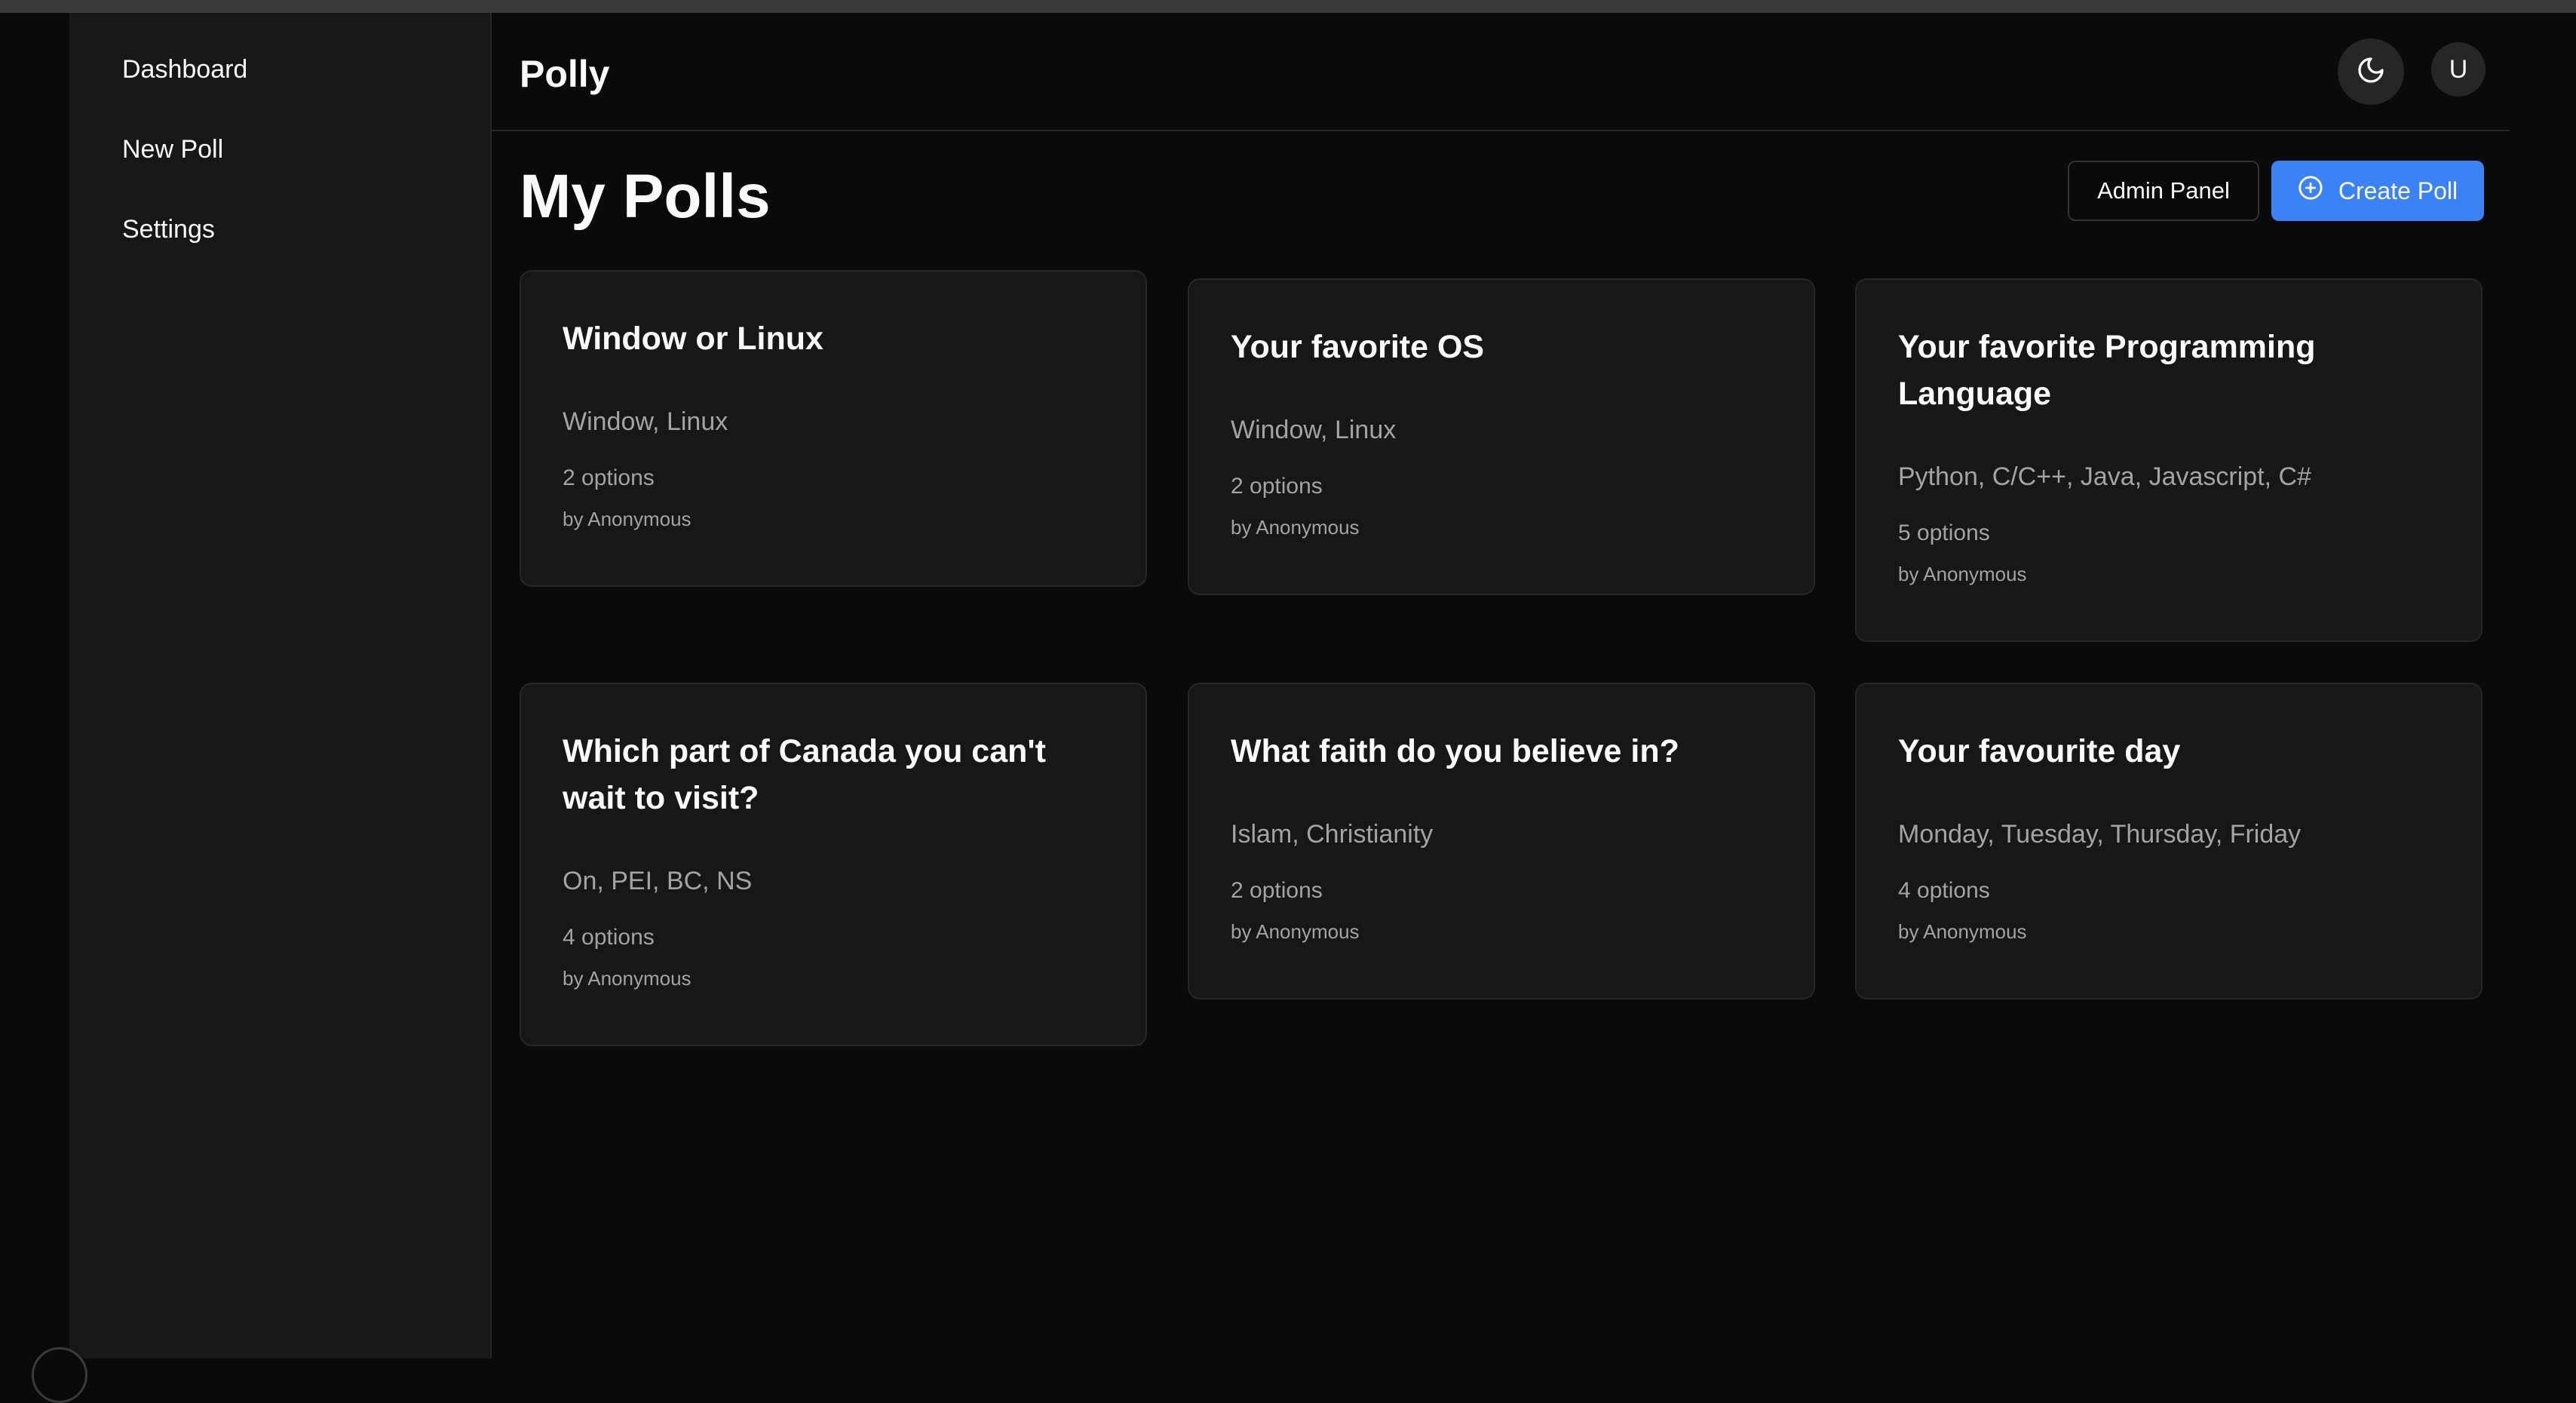  Describe the element at coordinates (564, 74) in the screenshot. I see `brand-logo-text: Polly` at that location.